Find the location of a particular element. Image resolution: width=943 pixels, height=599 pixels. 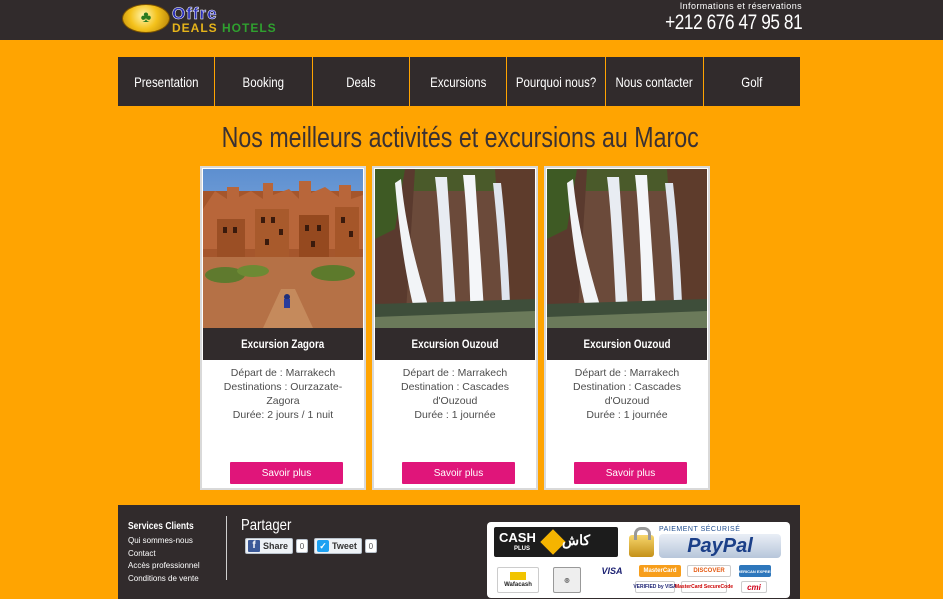

wafacash-logo: Wafacash is located at coordinates (518, 580).